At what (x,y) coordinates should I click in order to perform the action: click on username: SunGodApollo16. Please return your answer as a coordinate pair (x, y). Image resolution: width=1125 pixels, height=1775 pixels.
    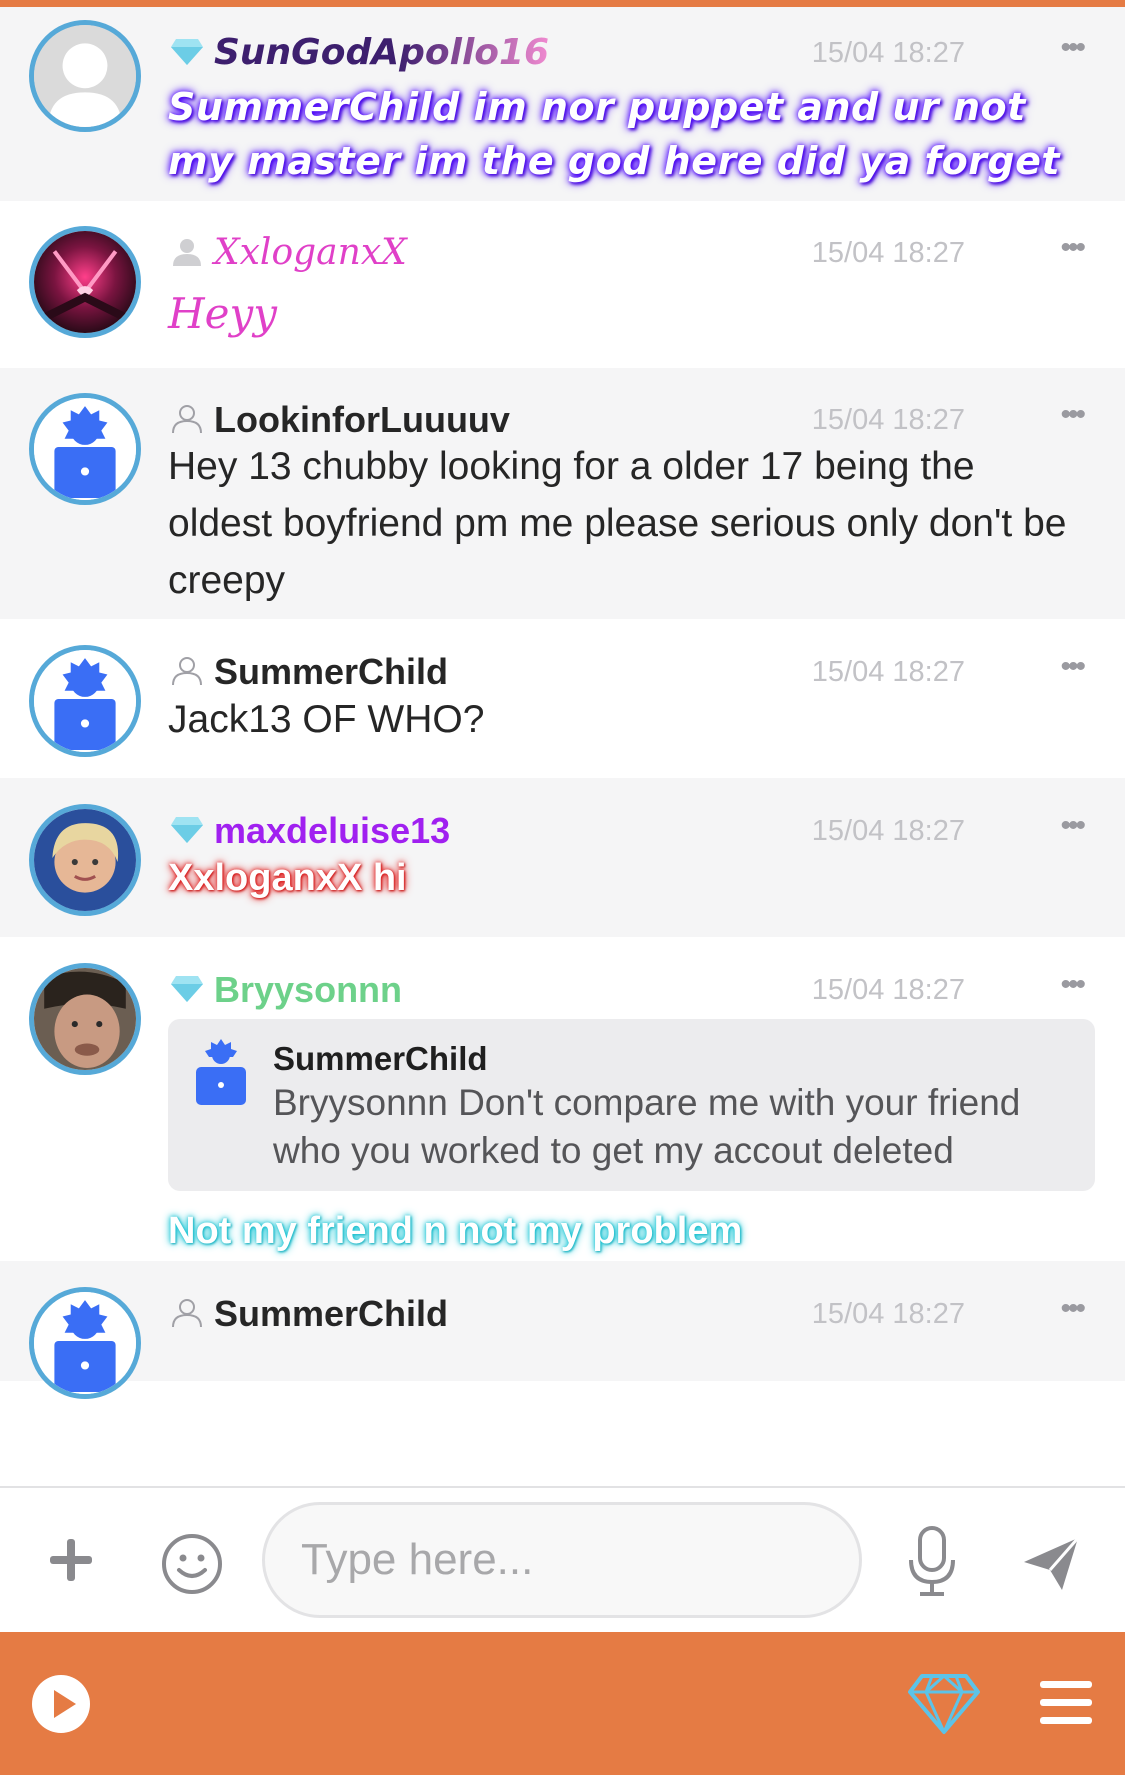
    Looking at the image, I should click on (381, 53).